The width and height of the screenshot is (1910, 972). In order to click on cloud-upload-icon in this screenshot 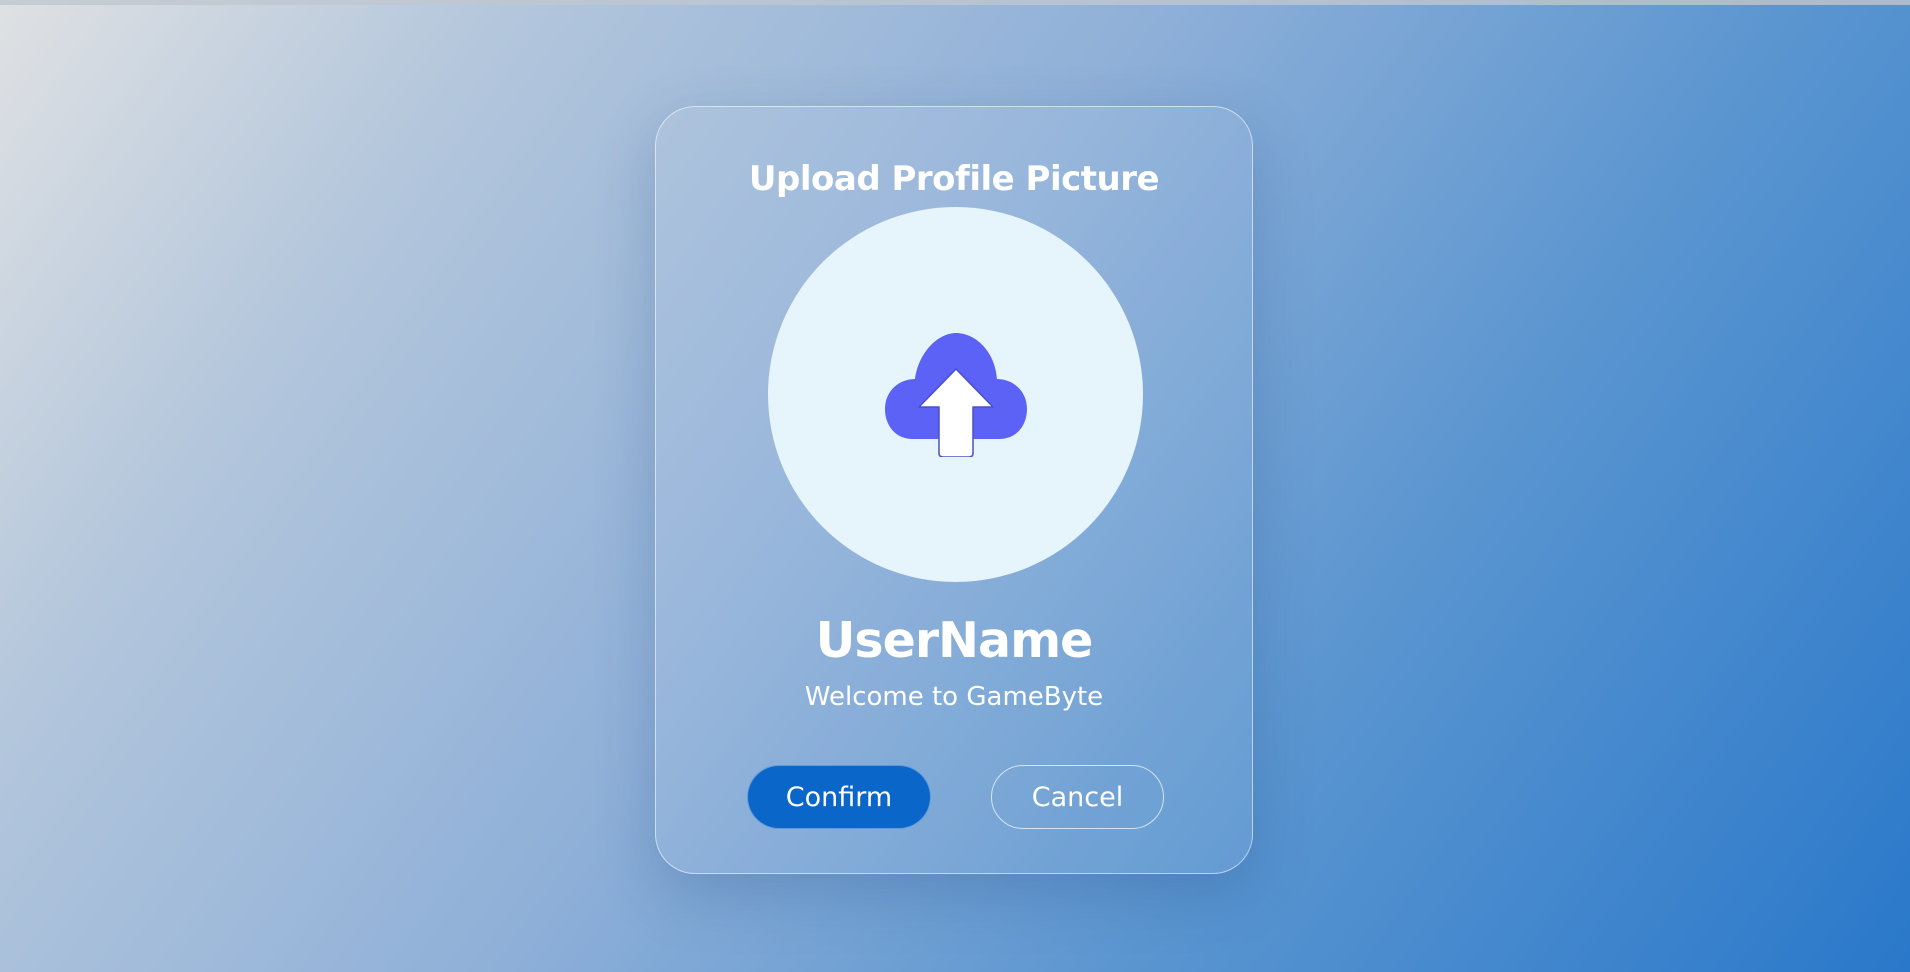, I will do `click(956, 395)`.